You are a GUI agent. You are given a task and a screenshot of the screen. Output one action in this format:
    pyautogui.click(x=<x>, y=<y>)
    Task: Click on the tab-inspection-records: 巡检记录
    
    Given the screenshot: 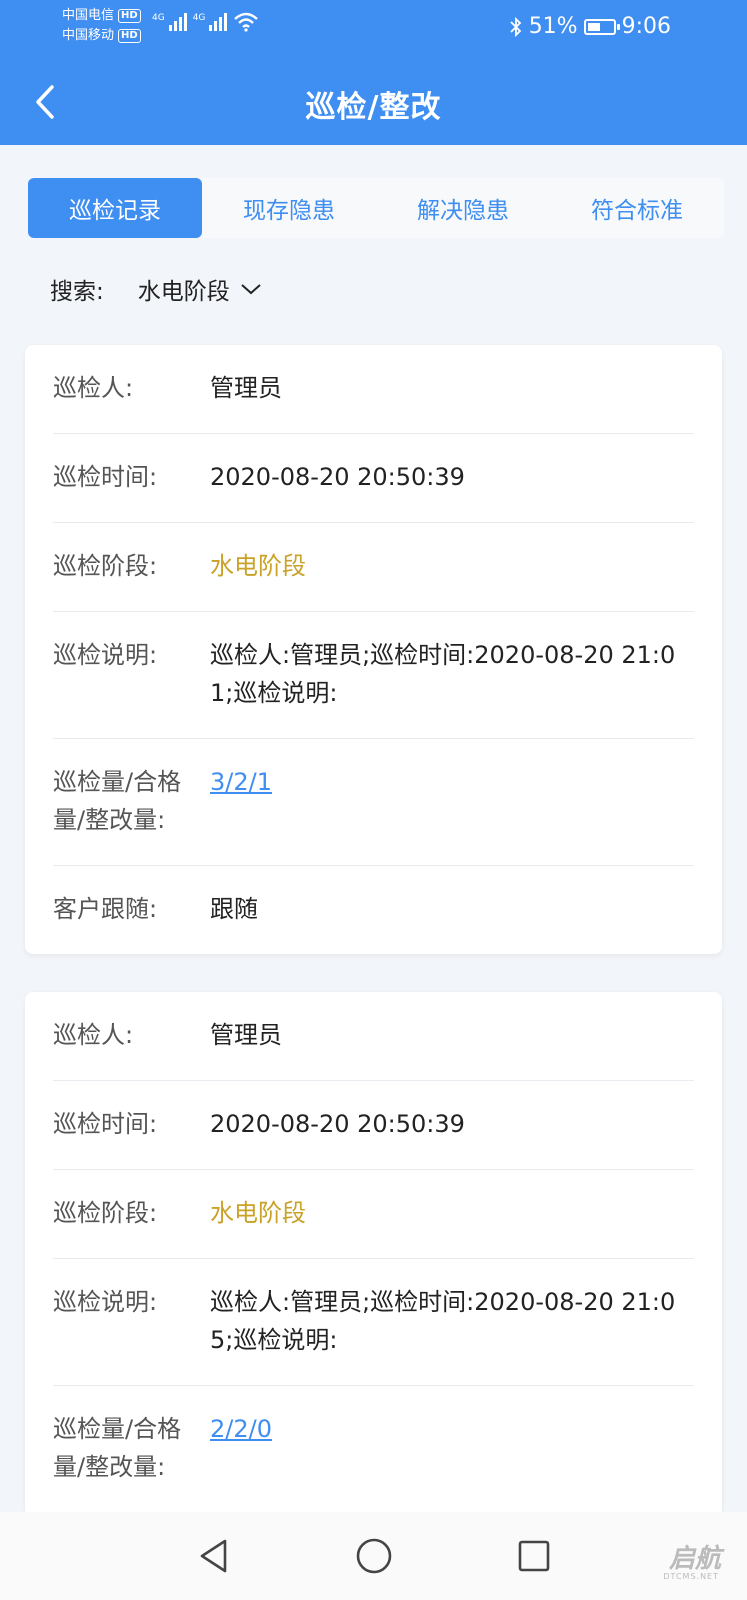 What is the action you would take?
    pyautogui.click(x=115, y=208)
    